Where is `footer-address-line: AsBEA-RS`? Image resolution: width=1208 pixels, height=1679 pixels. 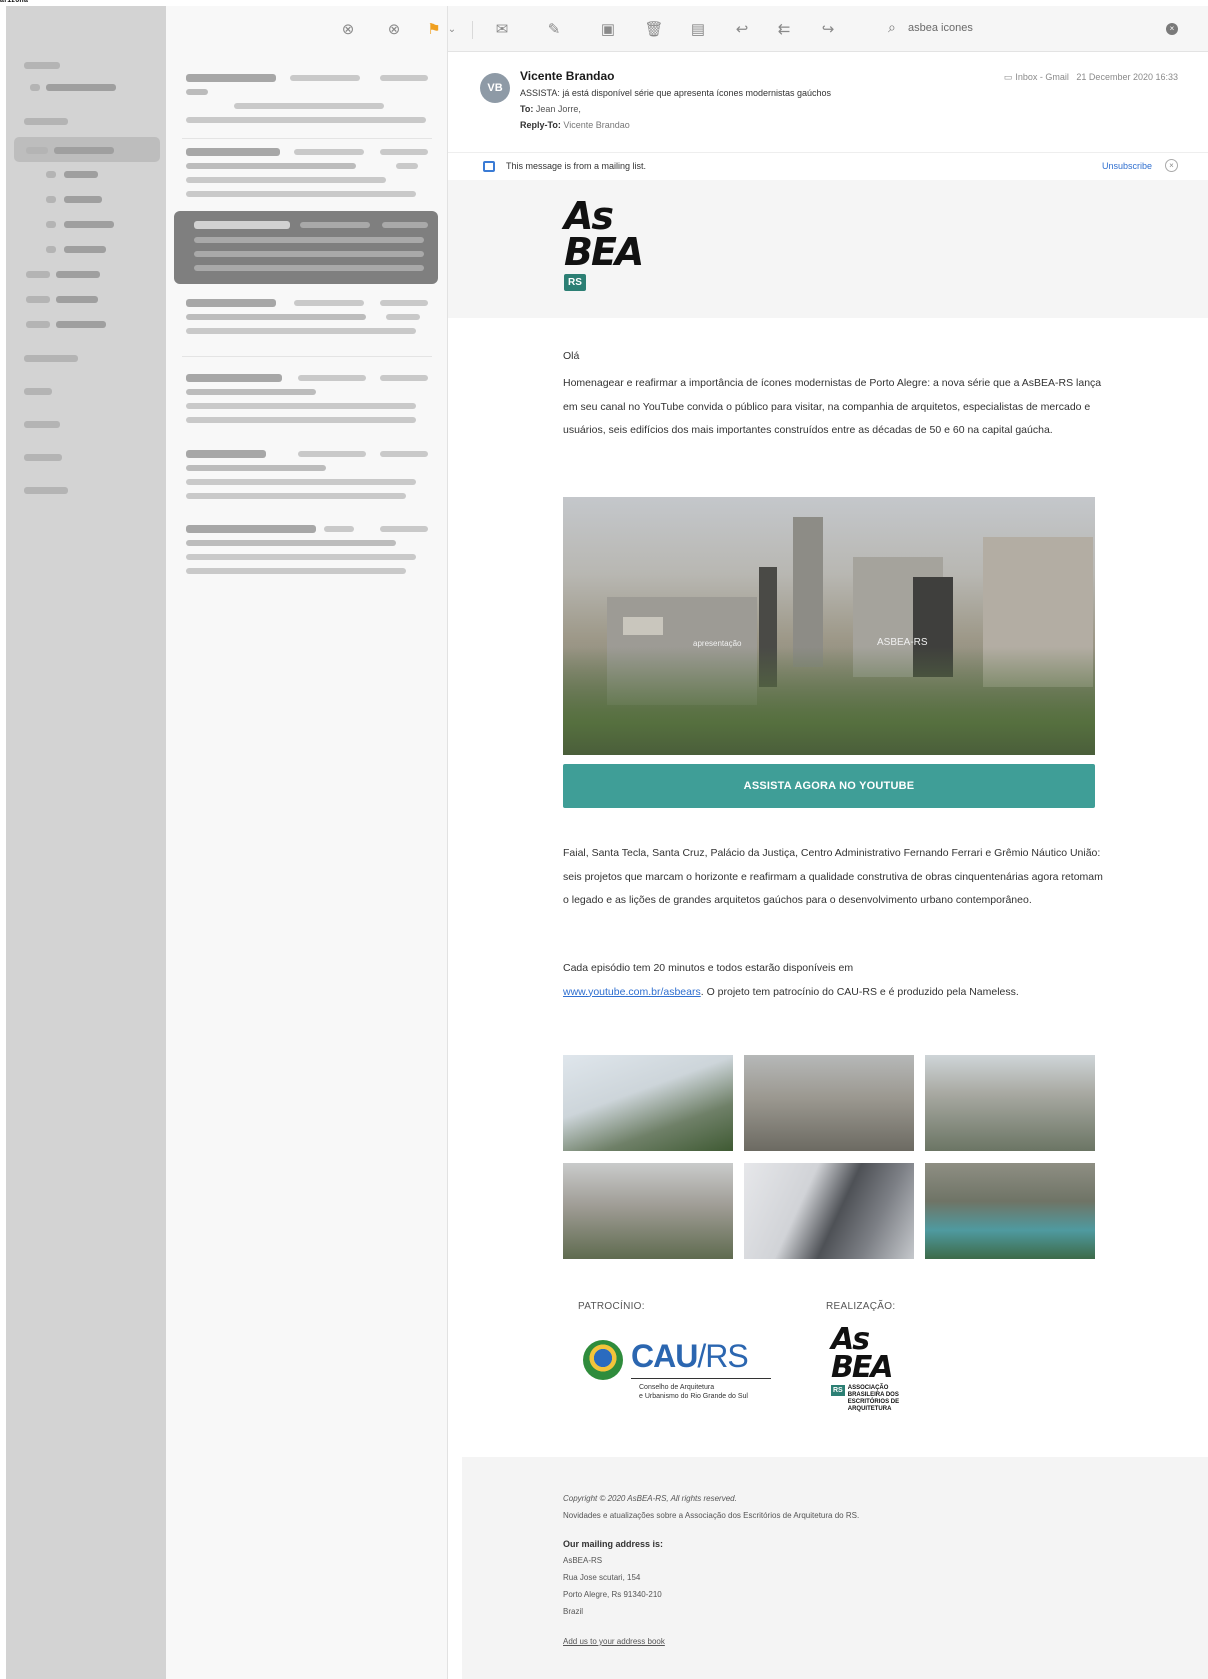
footer-address-line: AsBEA-RS is located at coordinates (583, 1560).